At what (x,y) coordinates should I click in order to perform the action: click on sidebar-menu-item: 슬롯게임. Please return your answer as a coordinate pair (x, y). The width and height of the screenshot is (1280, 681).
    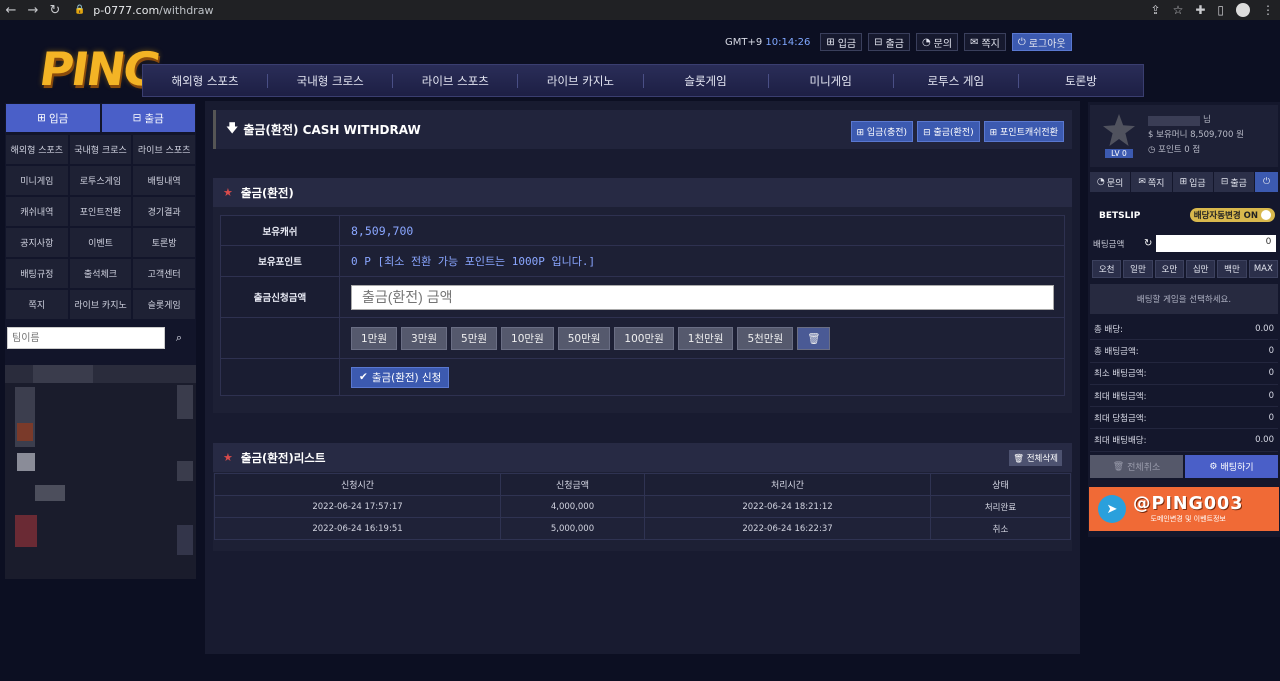
    Looking at the image, I should click on (164, 304).